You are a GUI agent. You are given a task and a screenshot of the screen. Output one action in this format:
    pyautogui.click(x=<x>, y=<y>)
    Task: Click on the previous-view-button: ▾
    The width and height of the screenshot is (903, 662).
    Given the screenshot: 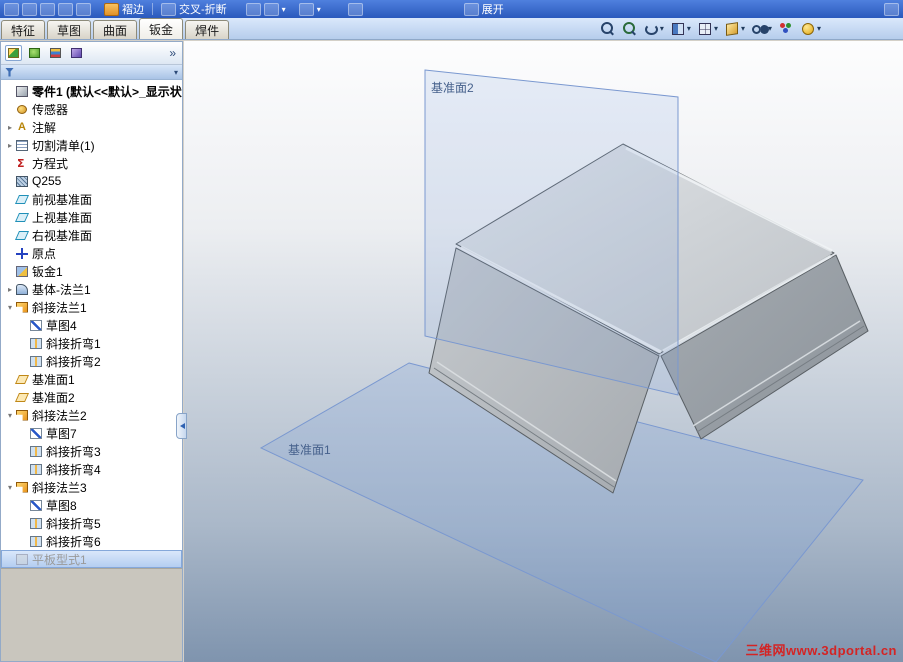 What is the action you would take?
    pyautogui.click(x=653, y=28)
    